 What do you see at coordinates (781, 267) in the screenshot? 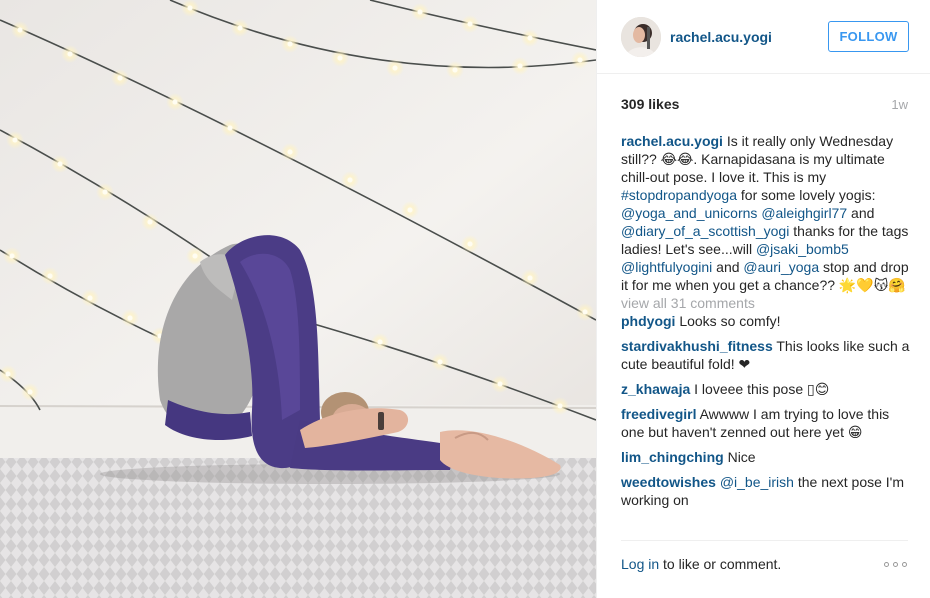
I see `mention-link: @auri_yoga` at bounding box center [781, 267].